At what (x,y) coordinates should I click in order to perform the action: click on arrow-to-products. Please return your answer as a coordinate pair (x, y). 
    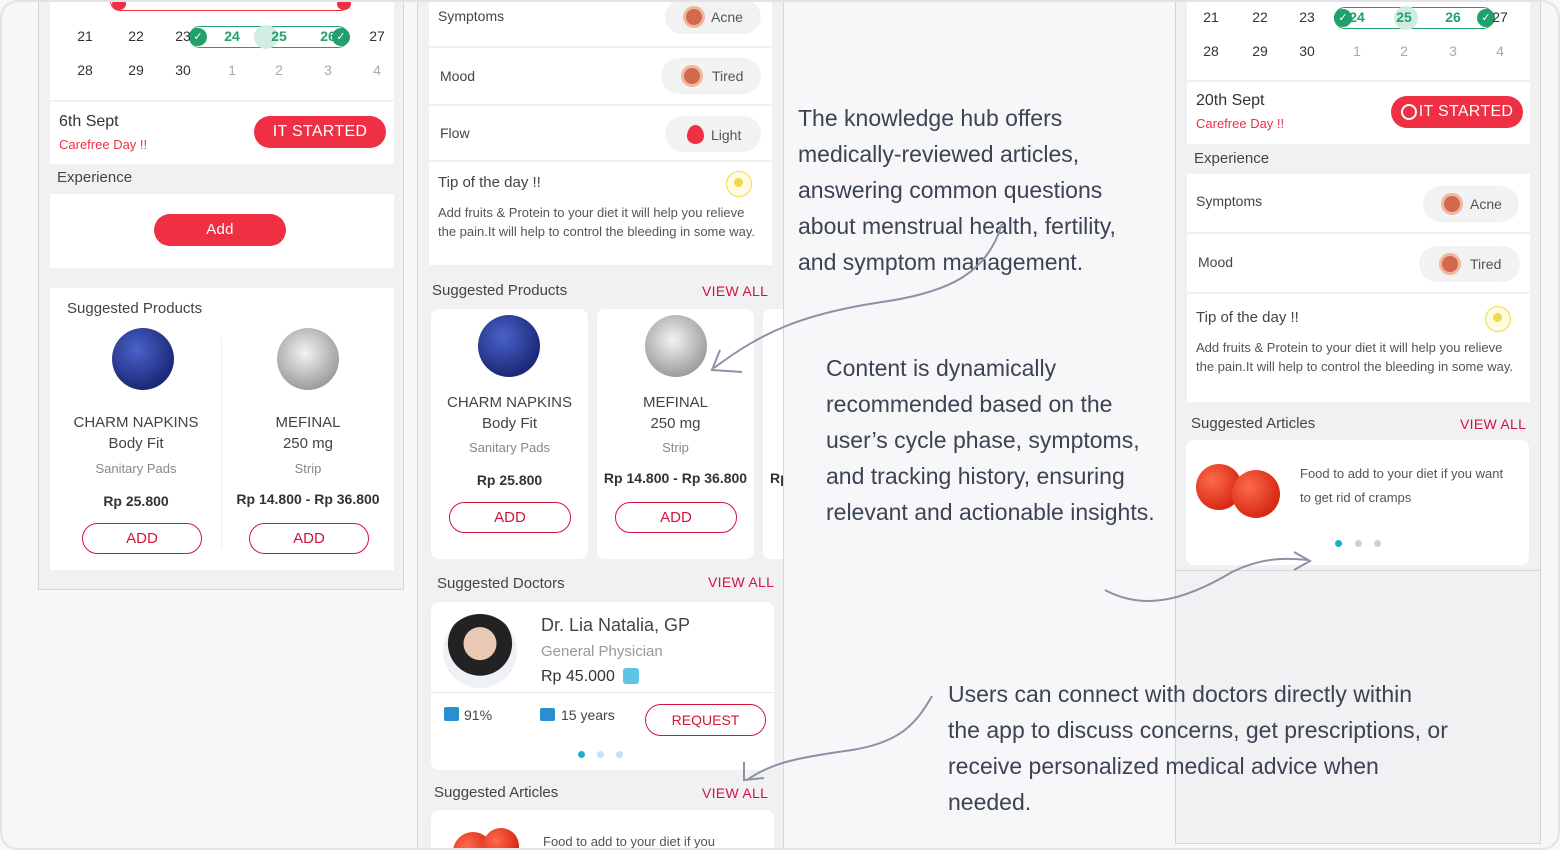
    Looking at the image, I should click on (858, 296).